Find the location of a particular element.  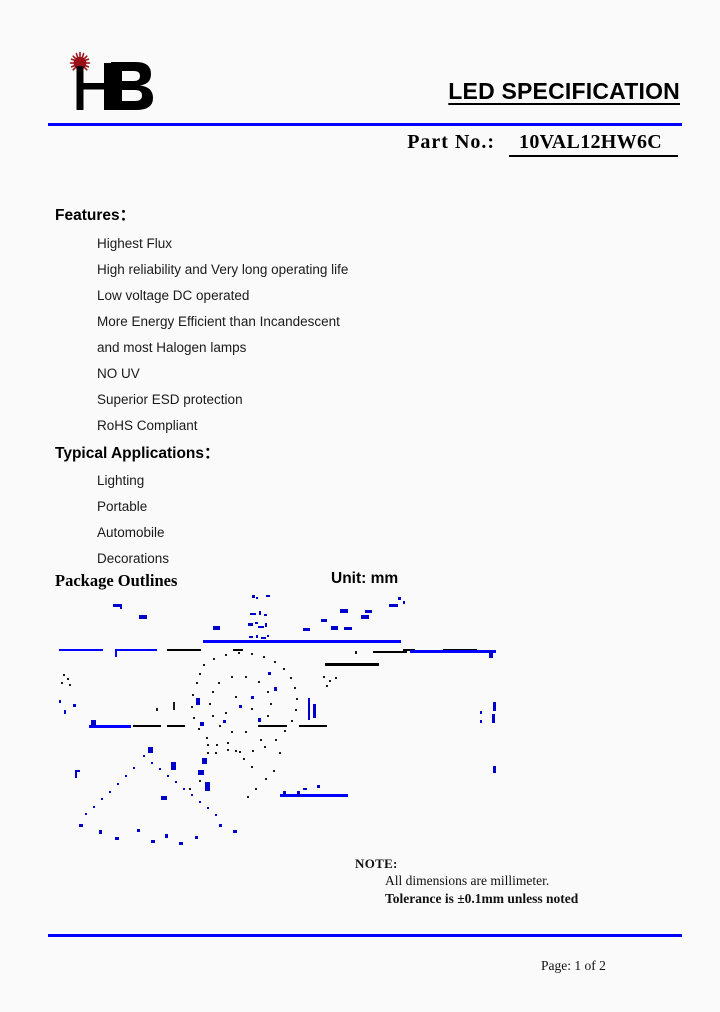

part-number-value: 10VAL12HW6C is located at coordinates (593, 144).